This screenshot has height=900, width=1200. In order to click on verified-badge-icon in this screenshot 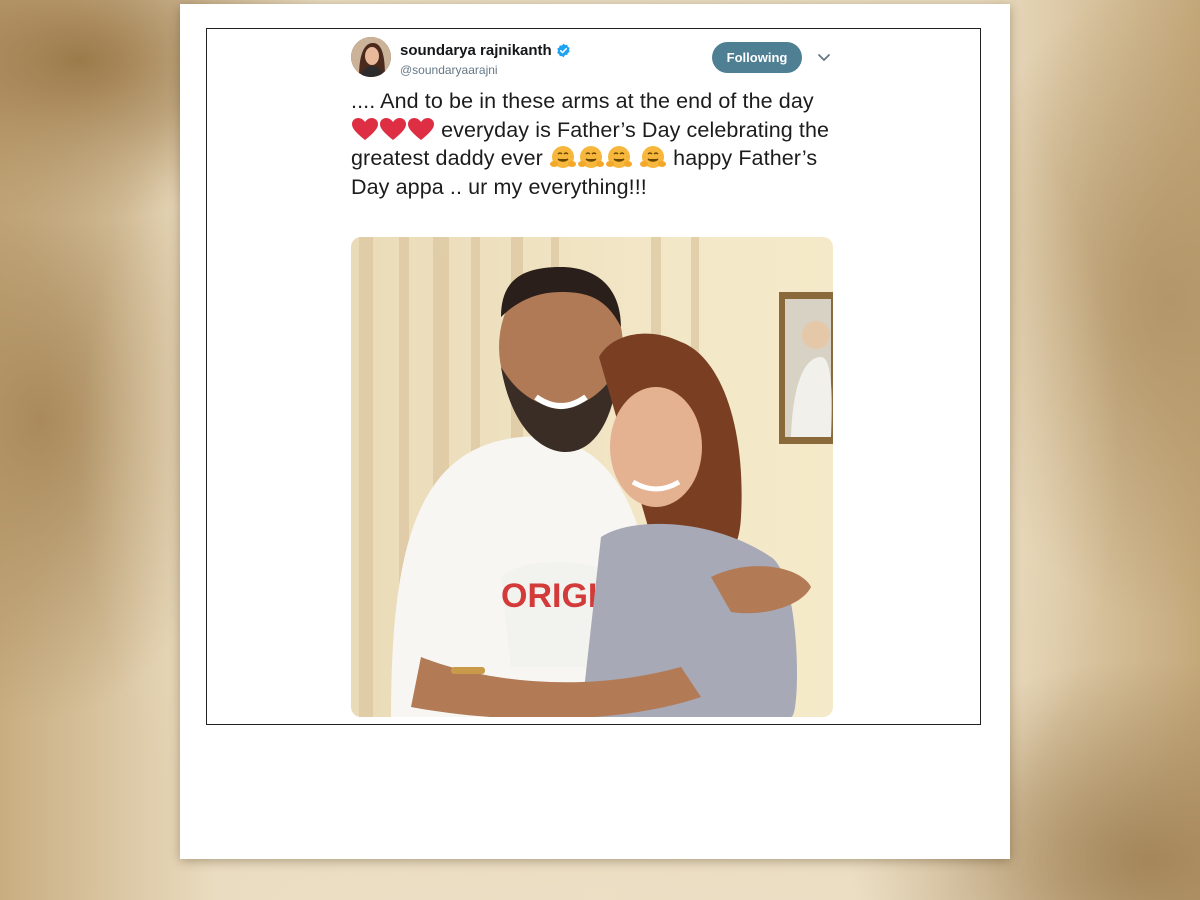, I will do `click(563, 50)`.